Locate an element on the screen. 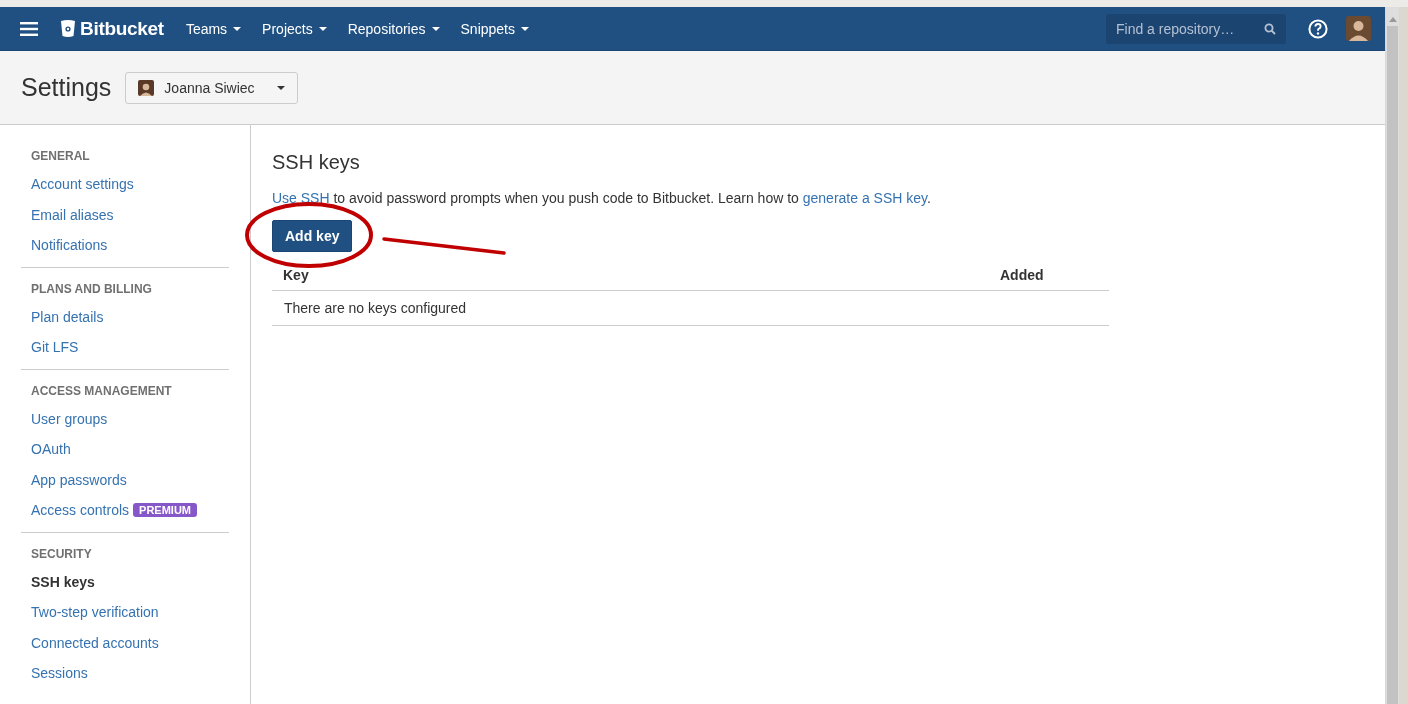 This screenshot has width=1408, height=704. column-header: Added is located at coordinates (1049, 275).